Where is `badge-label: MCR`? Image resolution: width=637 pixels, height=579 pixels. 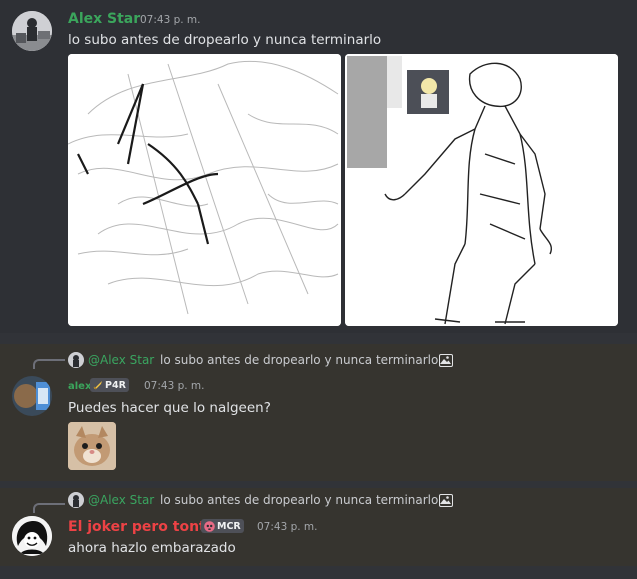 badge-label: MCR is located at coordinates (229, 526).